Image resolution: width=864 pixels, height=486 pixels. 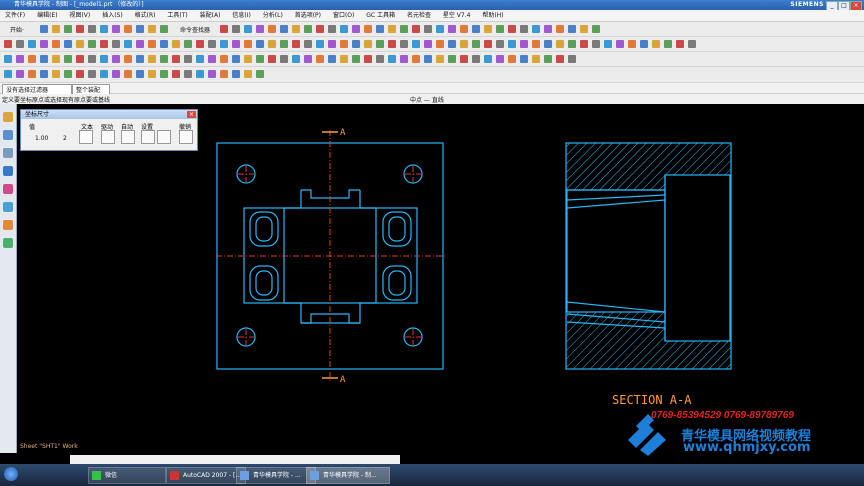 I want to click on contact-phones: 0769-85394529 0769-89789769, so click(x=722, y=415).